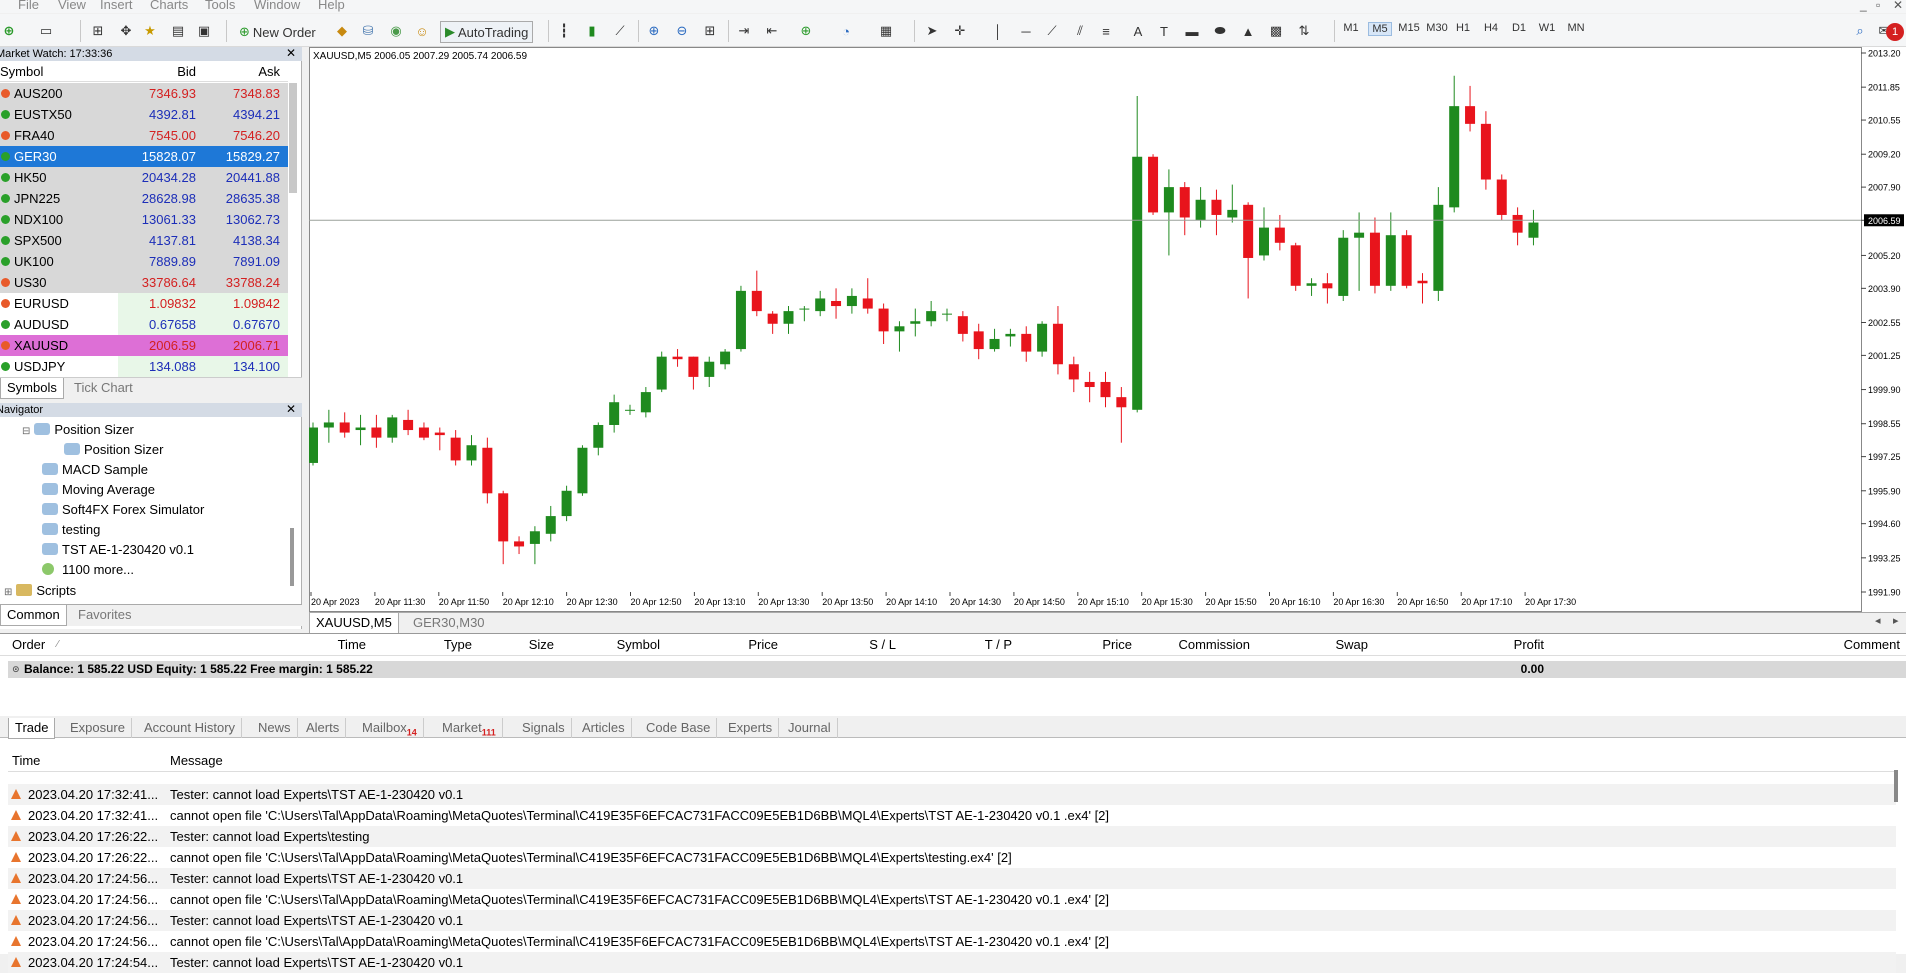 The height and width of the screenshot is (973, 1906). Describe the element at coordinates (72, 6) in the screenshot. I see `menu-view: View` at that location.